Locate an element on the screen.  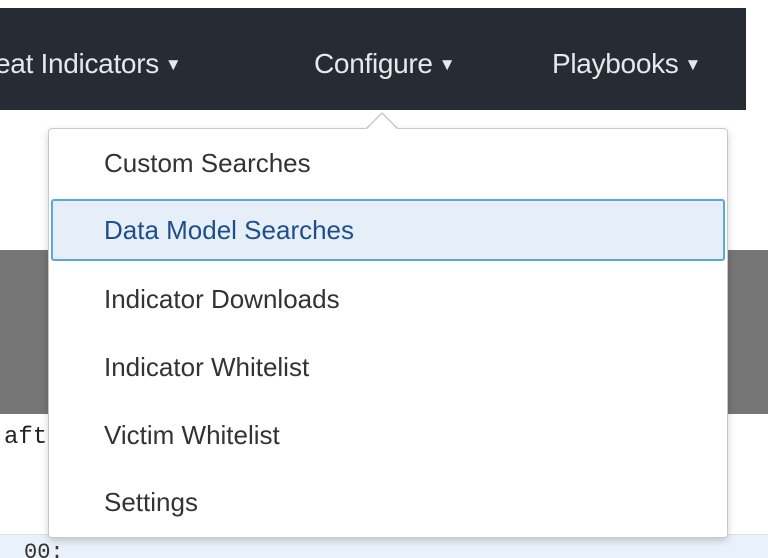
nav-playbooks: Playbooks ▼ is located at coordinates (626, 64).